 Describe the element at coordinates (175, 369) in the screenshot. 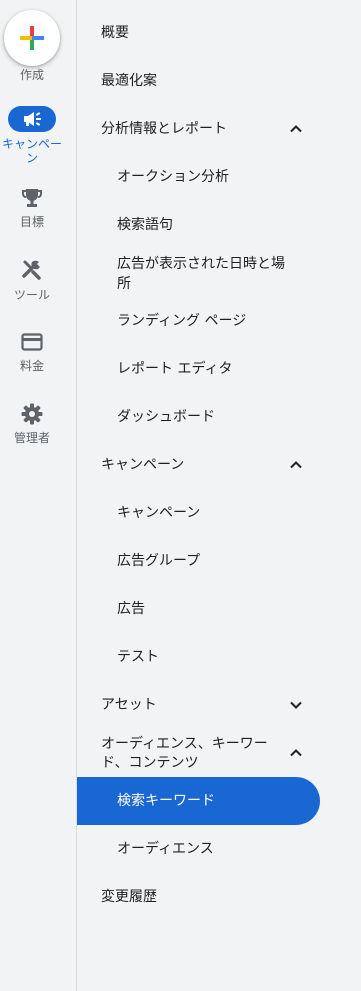

I see `menu-item-label: レポート エディタ` at that location.